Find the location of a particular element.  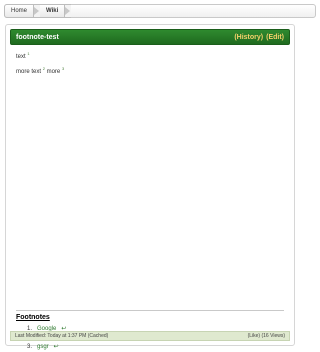

page-title: footnote-test is located at coordinates (37, 37).